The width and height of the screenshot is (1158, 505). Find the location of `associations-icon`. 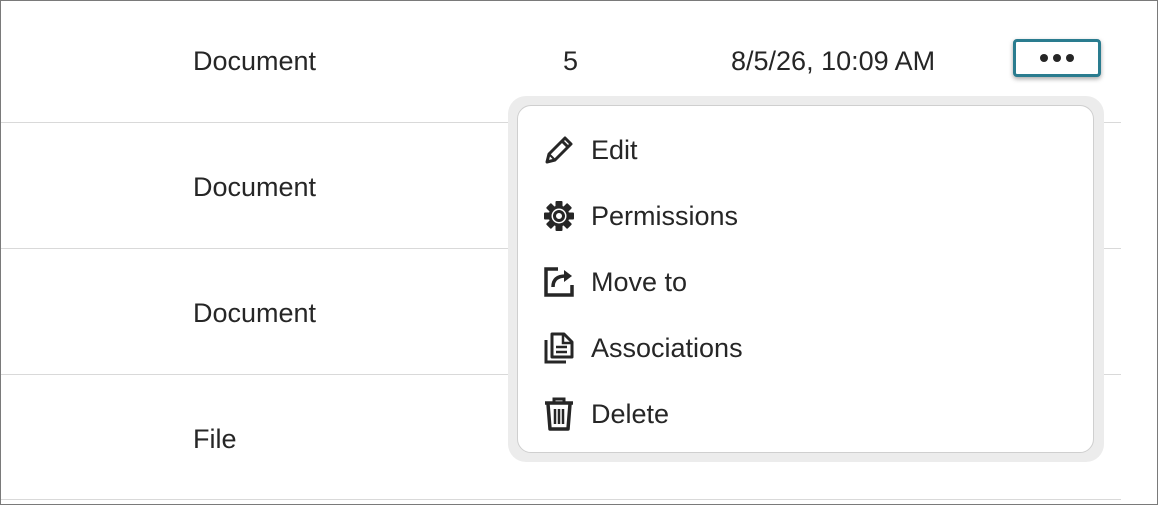

associations-icon is located at coordinates (559, 348).